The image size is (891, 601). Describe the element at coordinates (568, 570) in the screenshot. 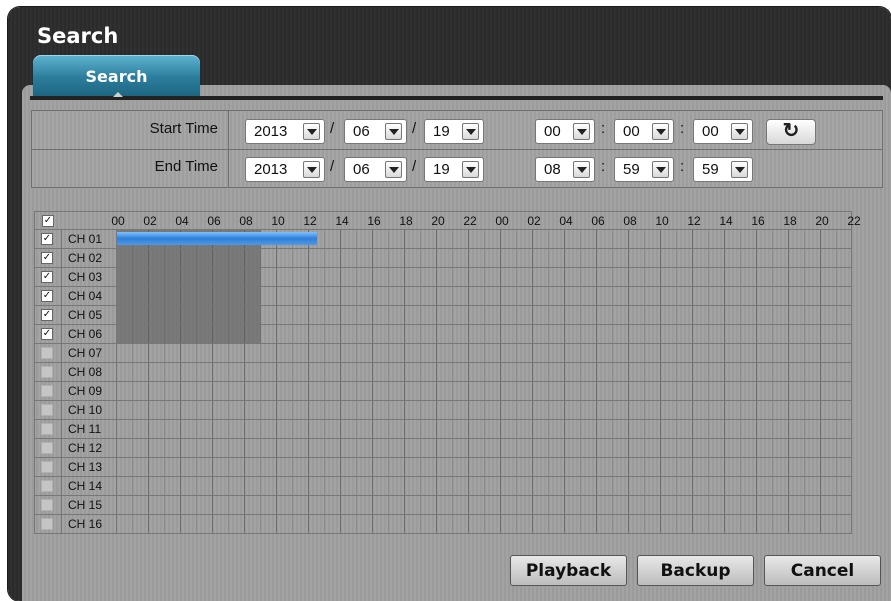

I see `playback-button: Playback` at that location.